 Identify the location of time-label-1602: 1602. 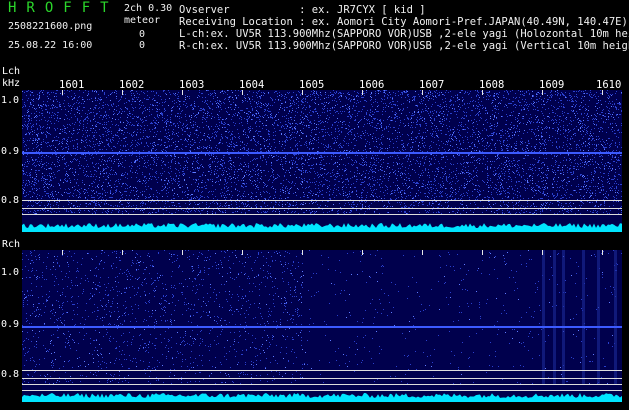
(132, 85).